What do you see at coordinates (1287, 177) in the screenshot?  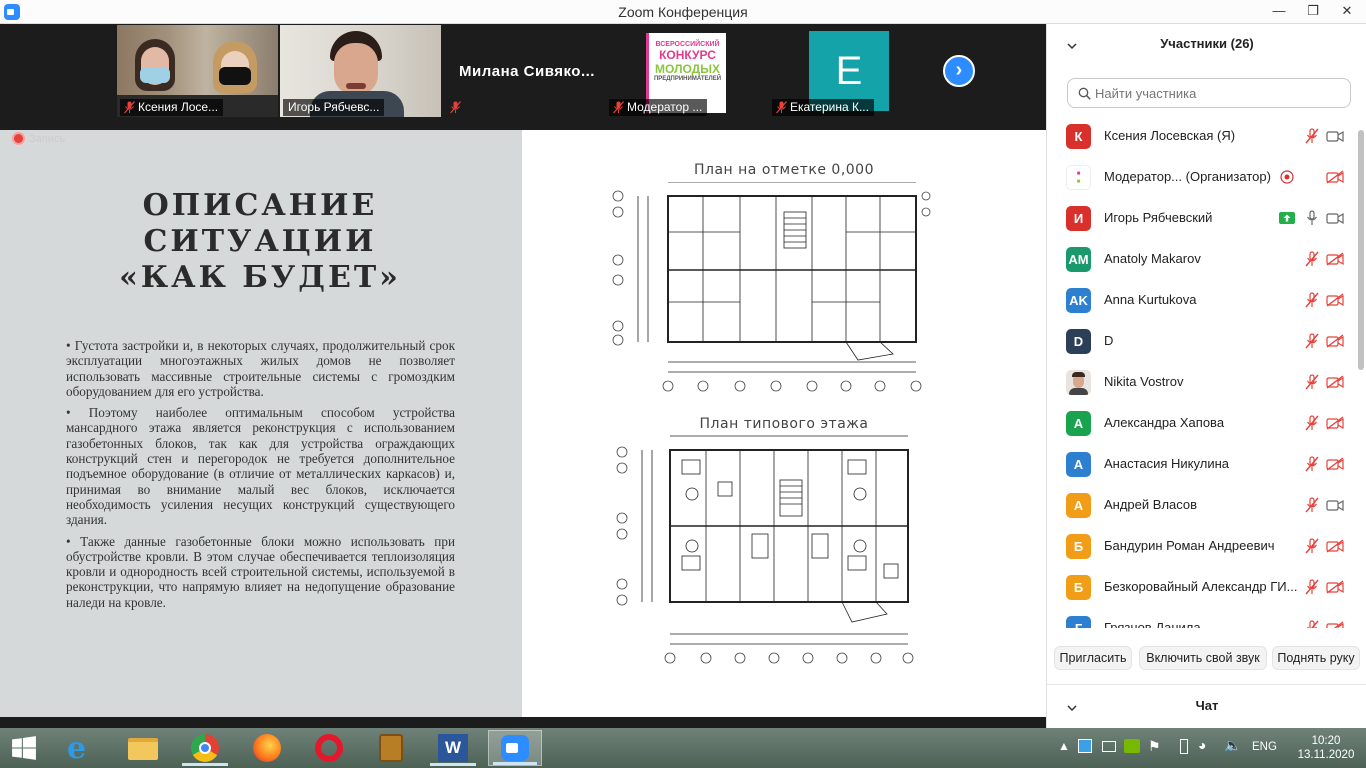 I see `recording-icon` at bounding box center [1287, 177].